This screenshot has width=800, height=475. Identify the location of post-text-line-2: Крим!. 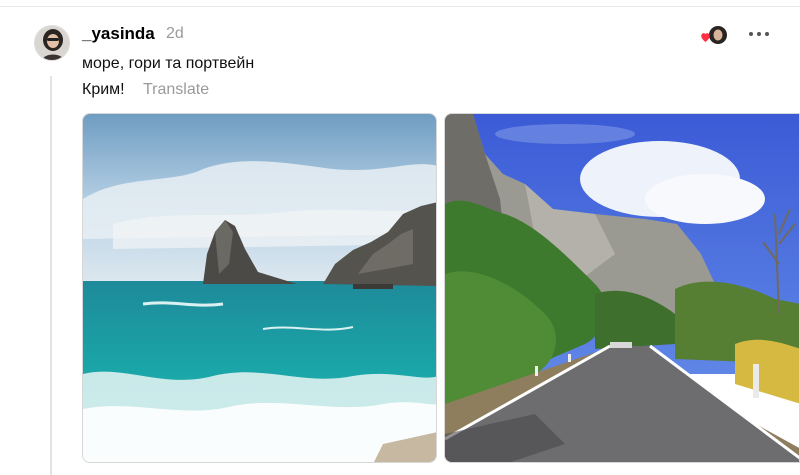
(103, 89).